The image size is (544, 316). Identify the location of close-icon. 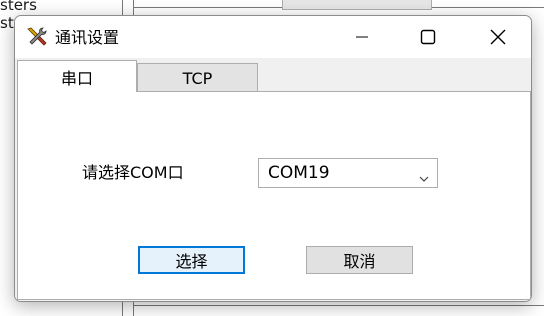
(498, 37).